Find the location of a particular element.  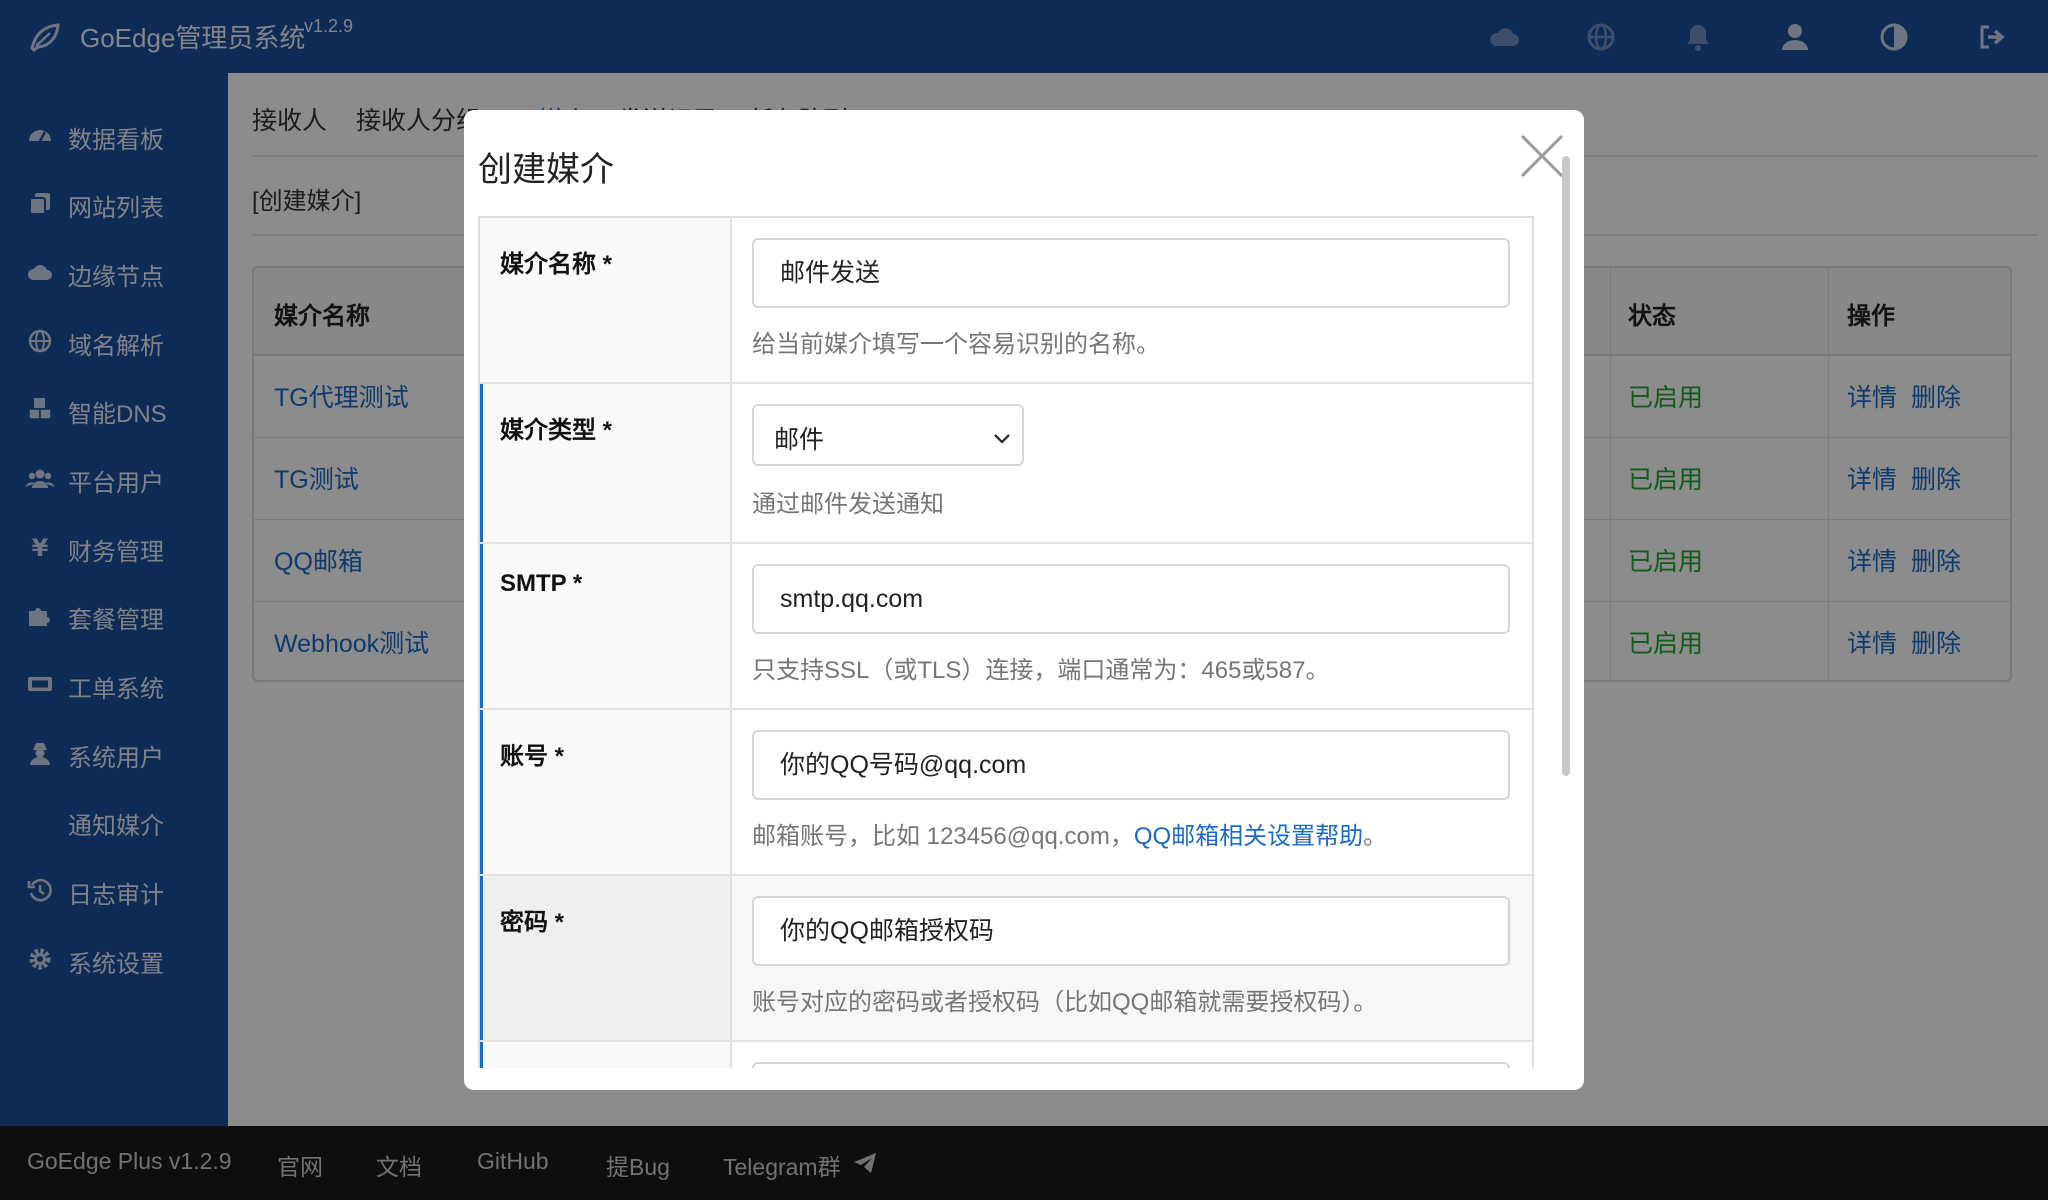

form-row-type: 媒介类型 * 邮件 通过邮件发送通知 is located at coordinates (1006, 464).